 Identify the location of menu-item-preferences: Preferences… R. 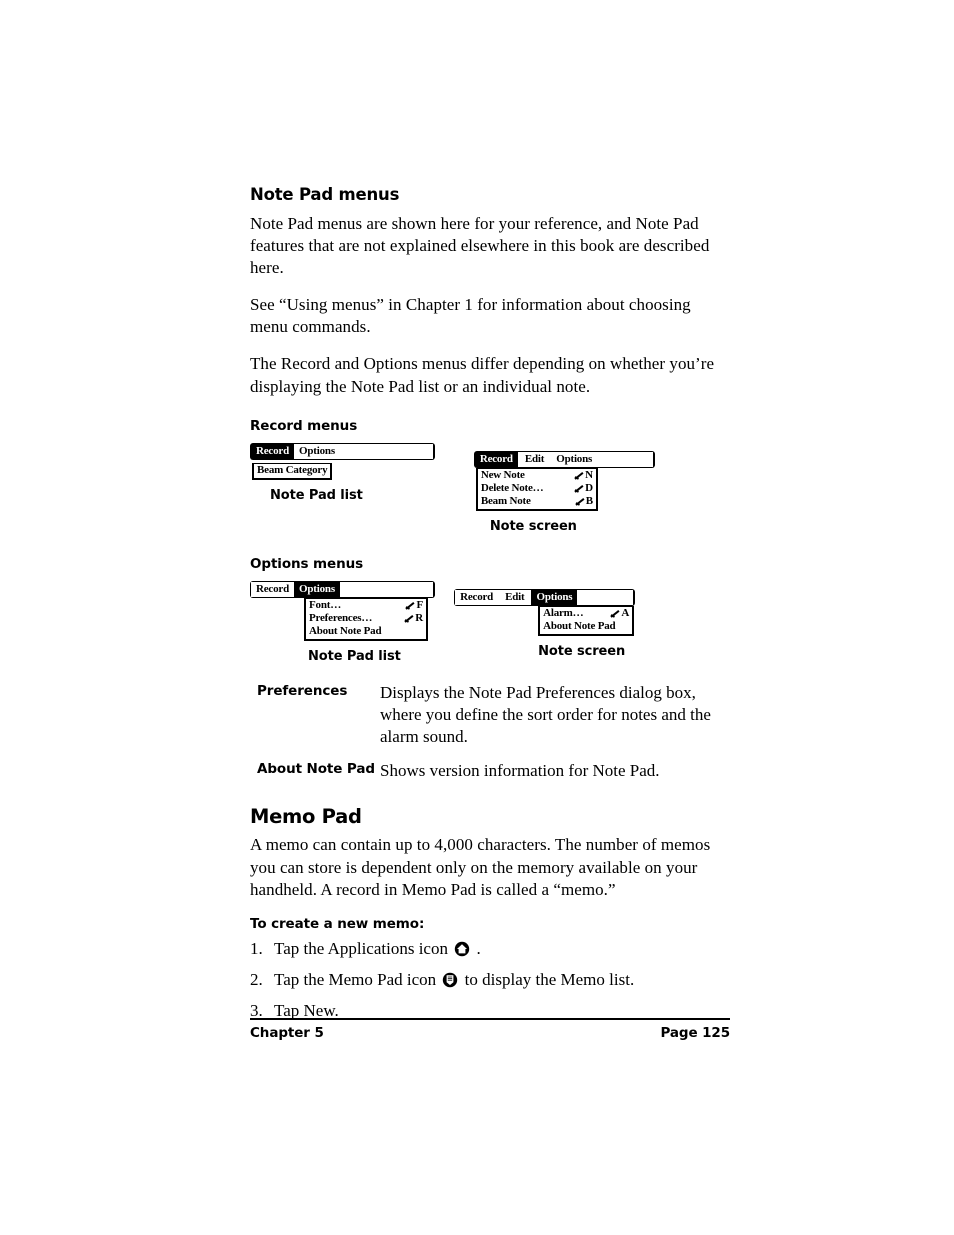
(366, 618).